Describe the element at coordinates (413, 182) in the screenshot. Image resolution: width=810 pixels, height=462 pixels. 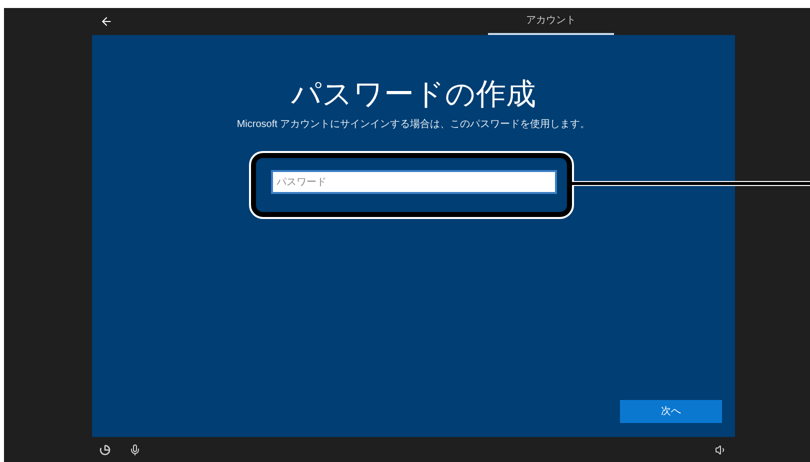
I see `password-field: パスワード` at that location.